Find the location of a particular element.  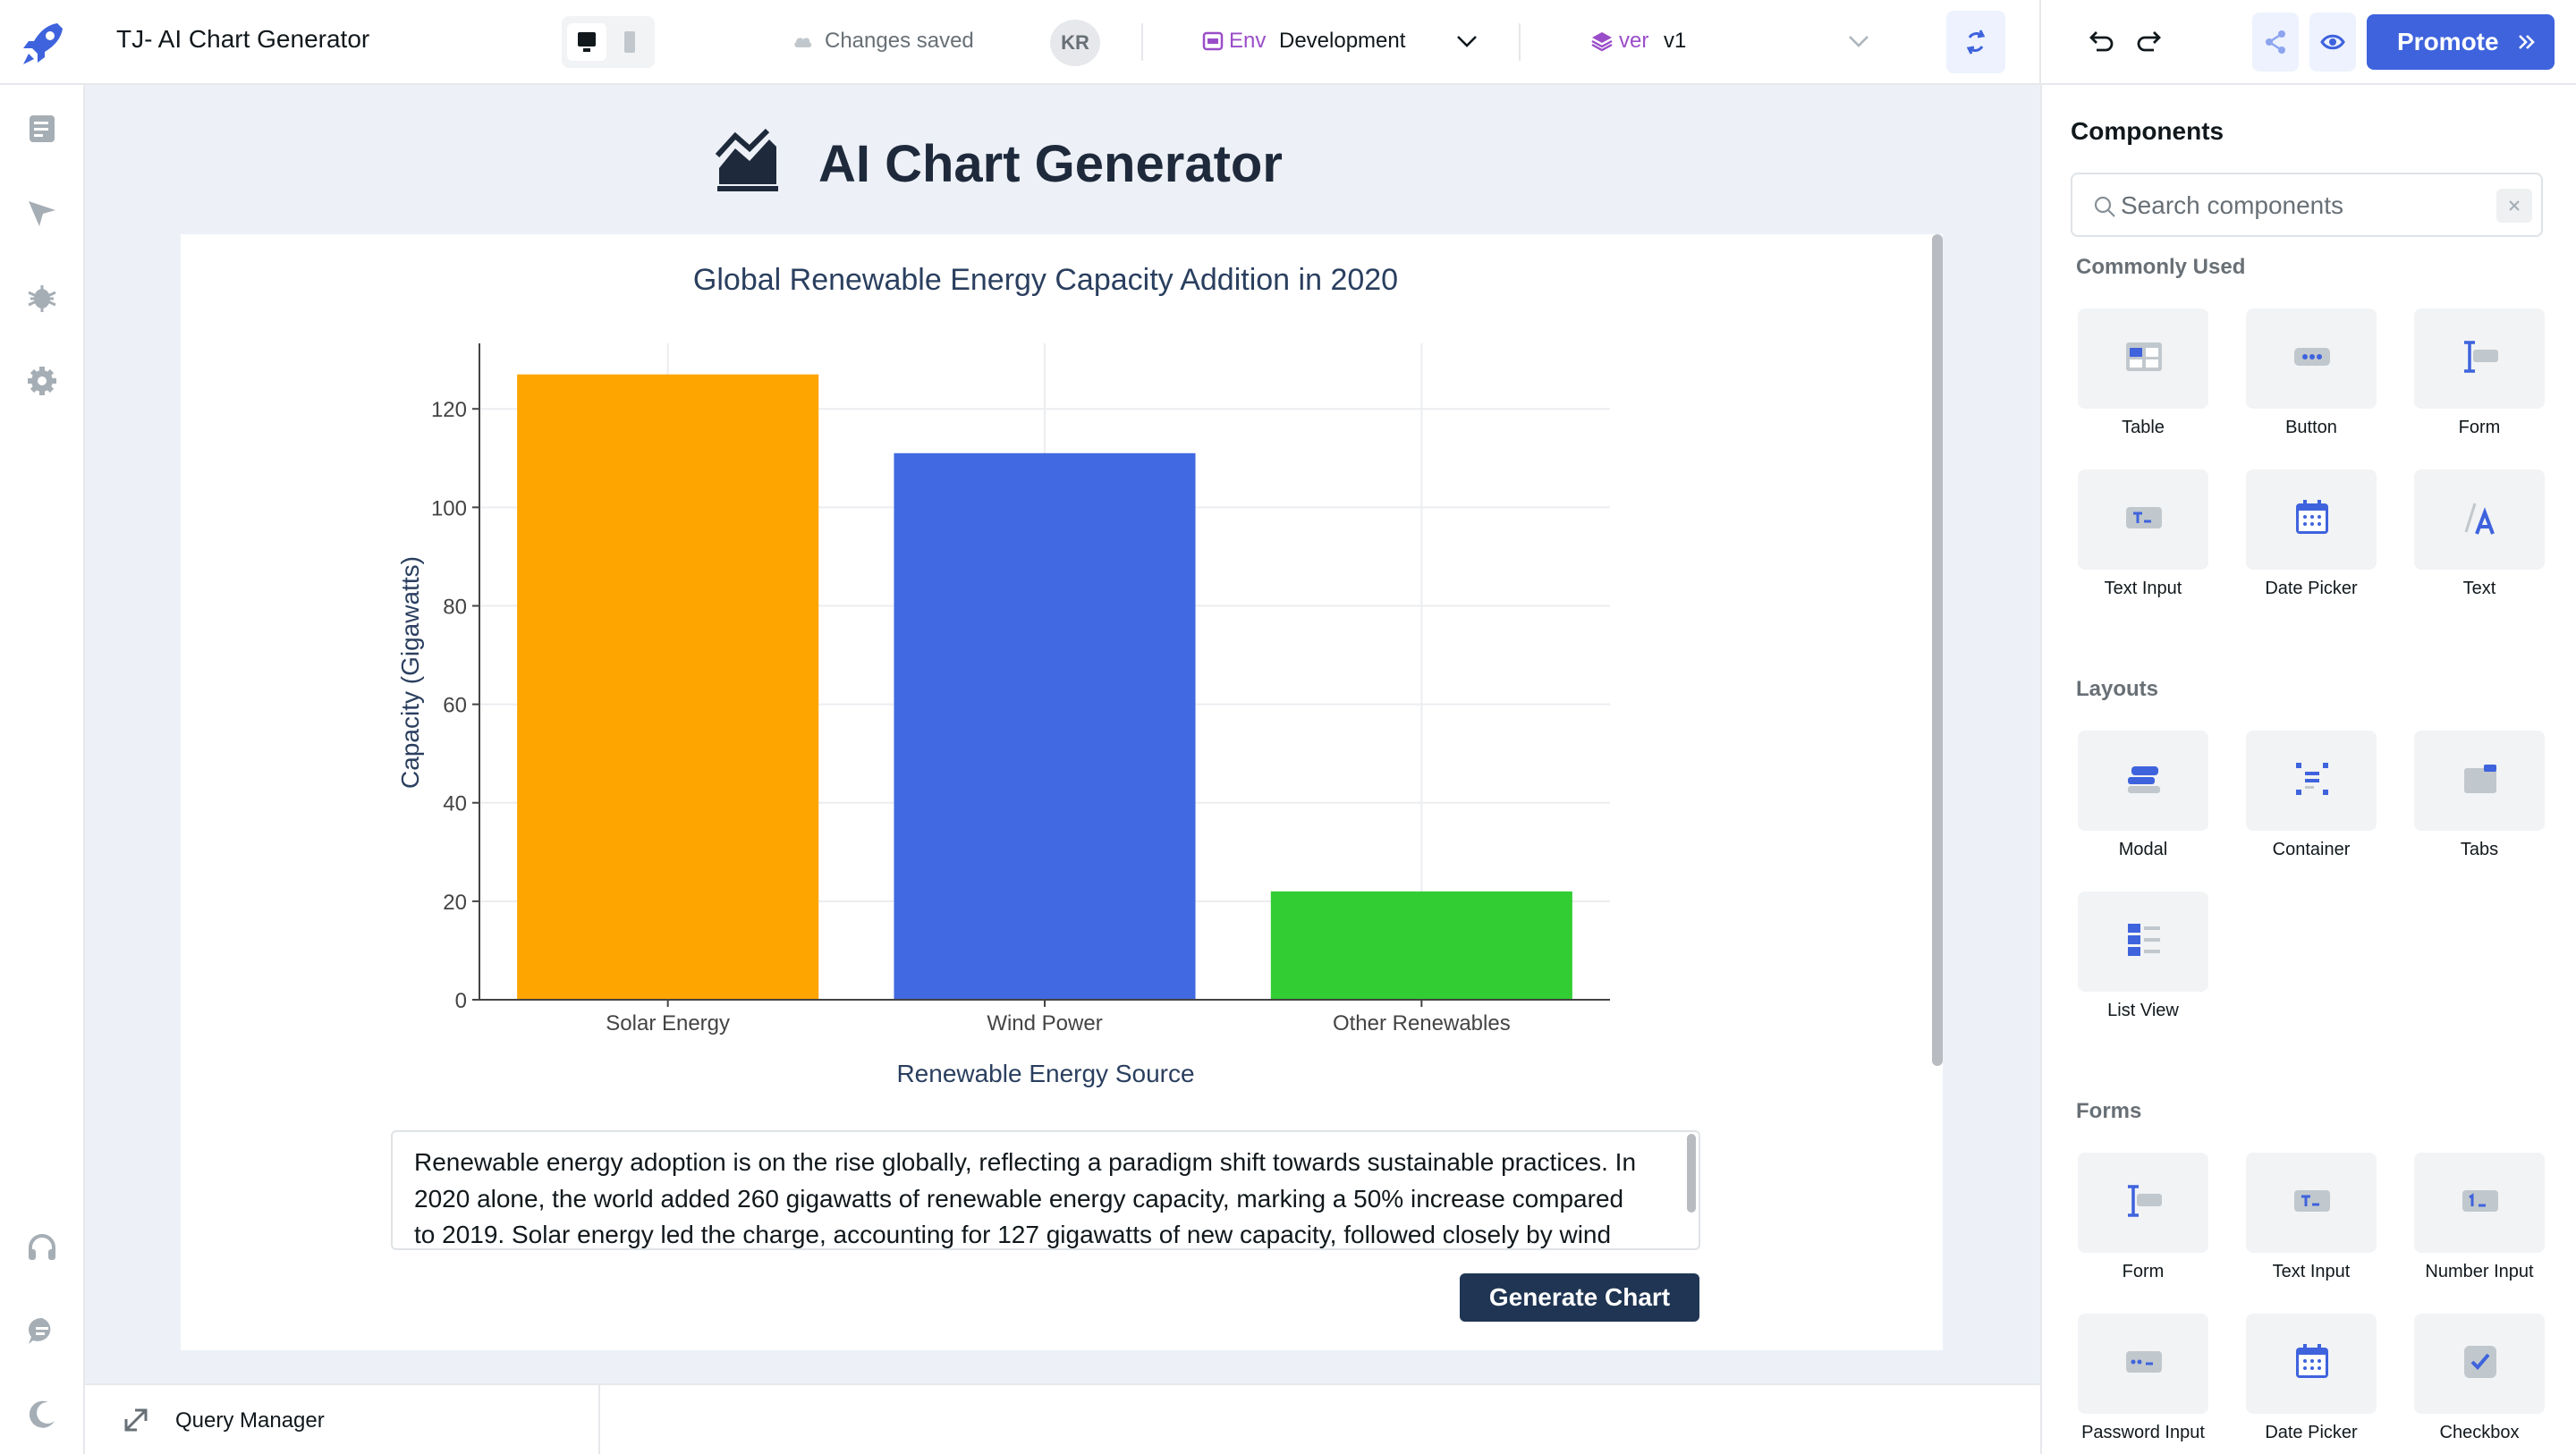

left-sidebar is located at coordinates (42, 769).